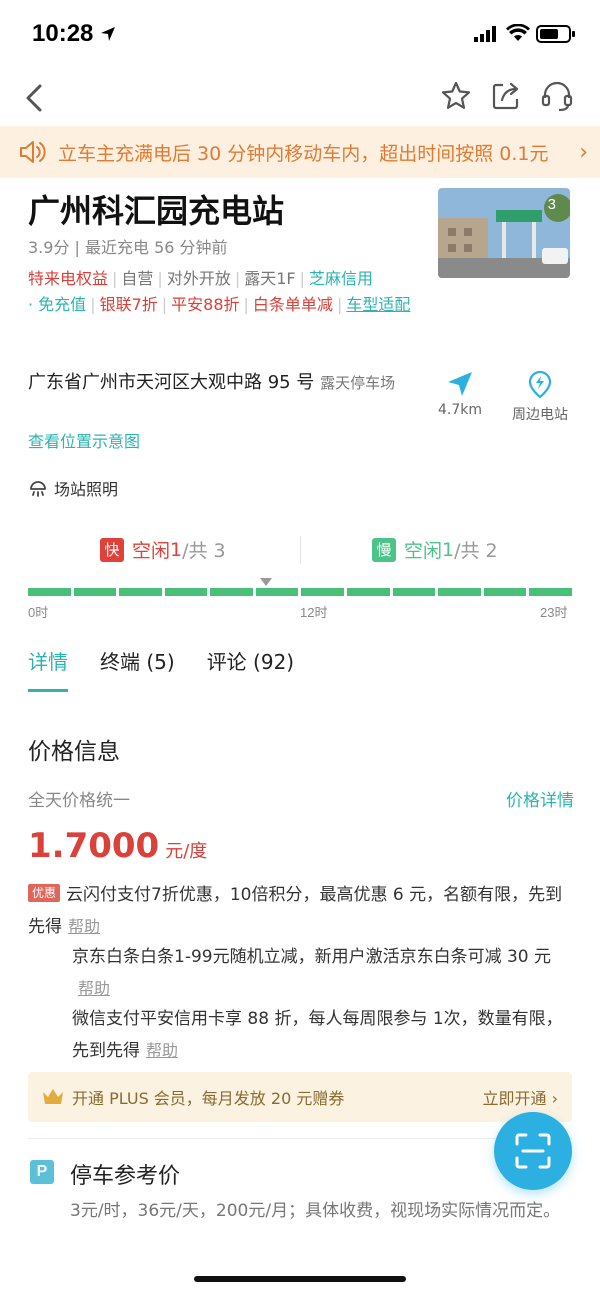  Describe the element at coordinates (86, 489) in the screenshot. I see `lighting-label: 场站照明` at that location.